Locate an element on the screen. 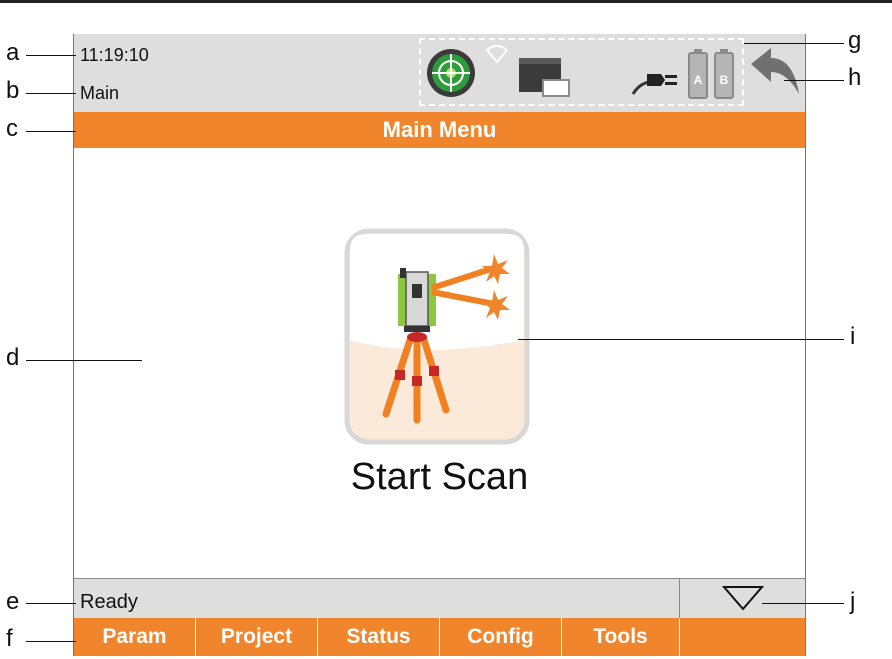 This screenshot has height=659, width=892. top-border-line is located at coordinates (446, 1).